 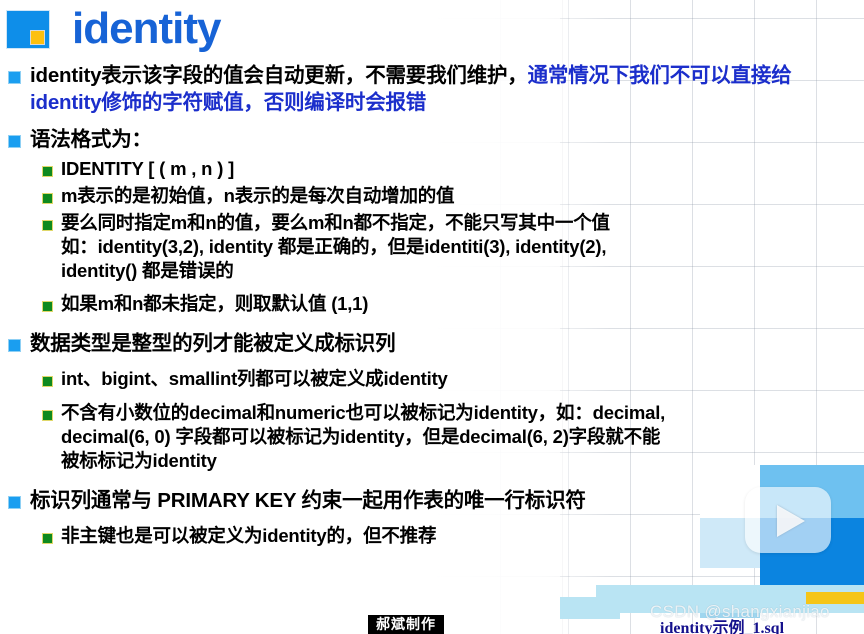 What do you see at coordinates (406, 624) in the screenshot?
I see `maker-credit-badge: 郝斌制作` at bounding box center [406, 624].